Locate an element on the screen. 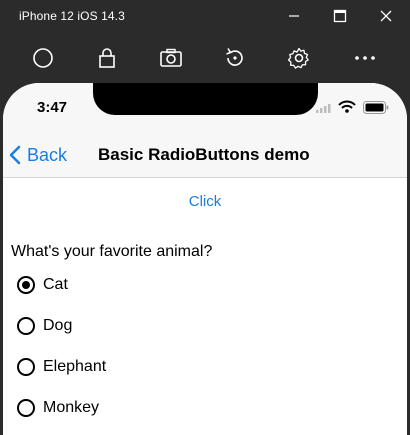 This screenshot has width=410, height=435. page-title: Basic RadioButtons demo is located at coordinates (204, 154).